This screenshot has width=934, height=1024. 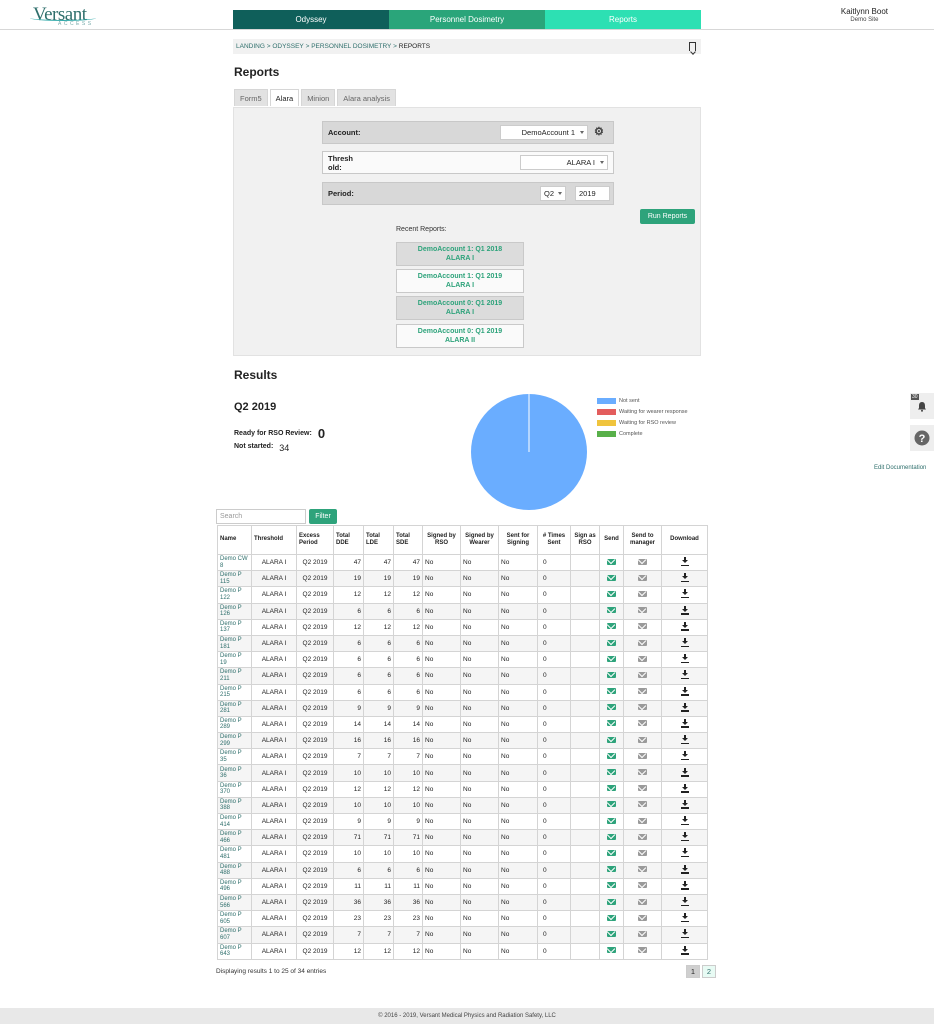 I want to click on column-header: Download, so click(x=684, y=540).